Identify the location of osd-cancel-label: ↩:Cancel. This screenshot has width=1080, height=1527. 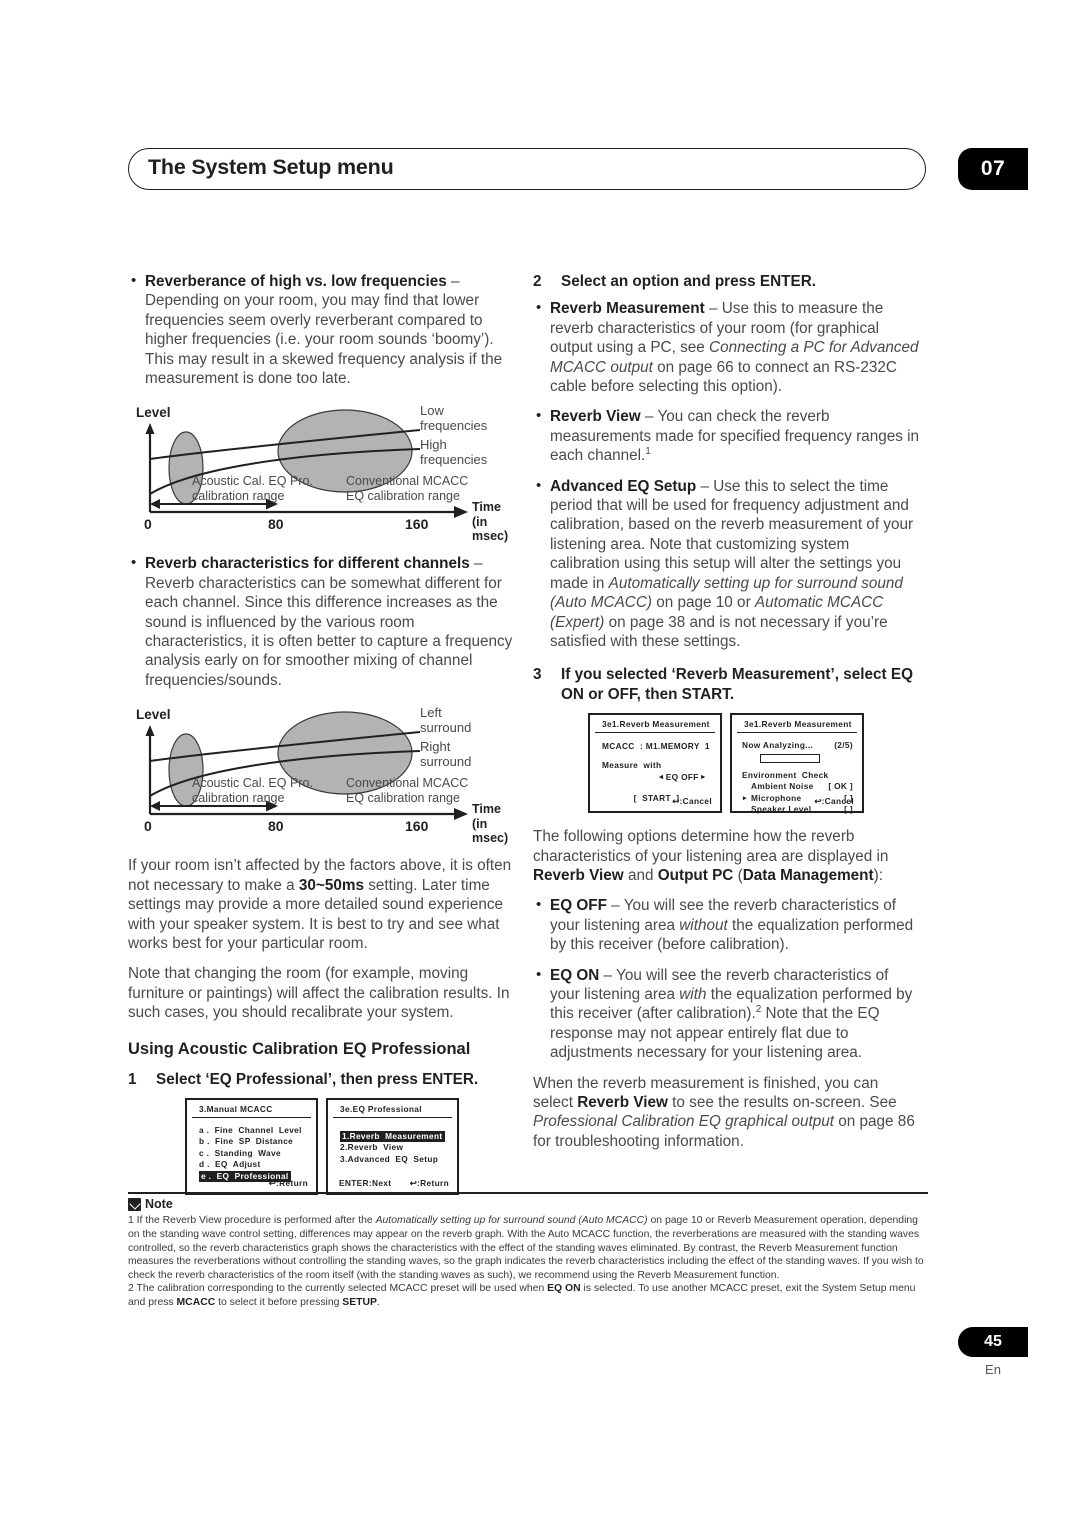
(692, 801).